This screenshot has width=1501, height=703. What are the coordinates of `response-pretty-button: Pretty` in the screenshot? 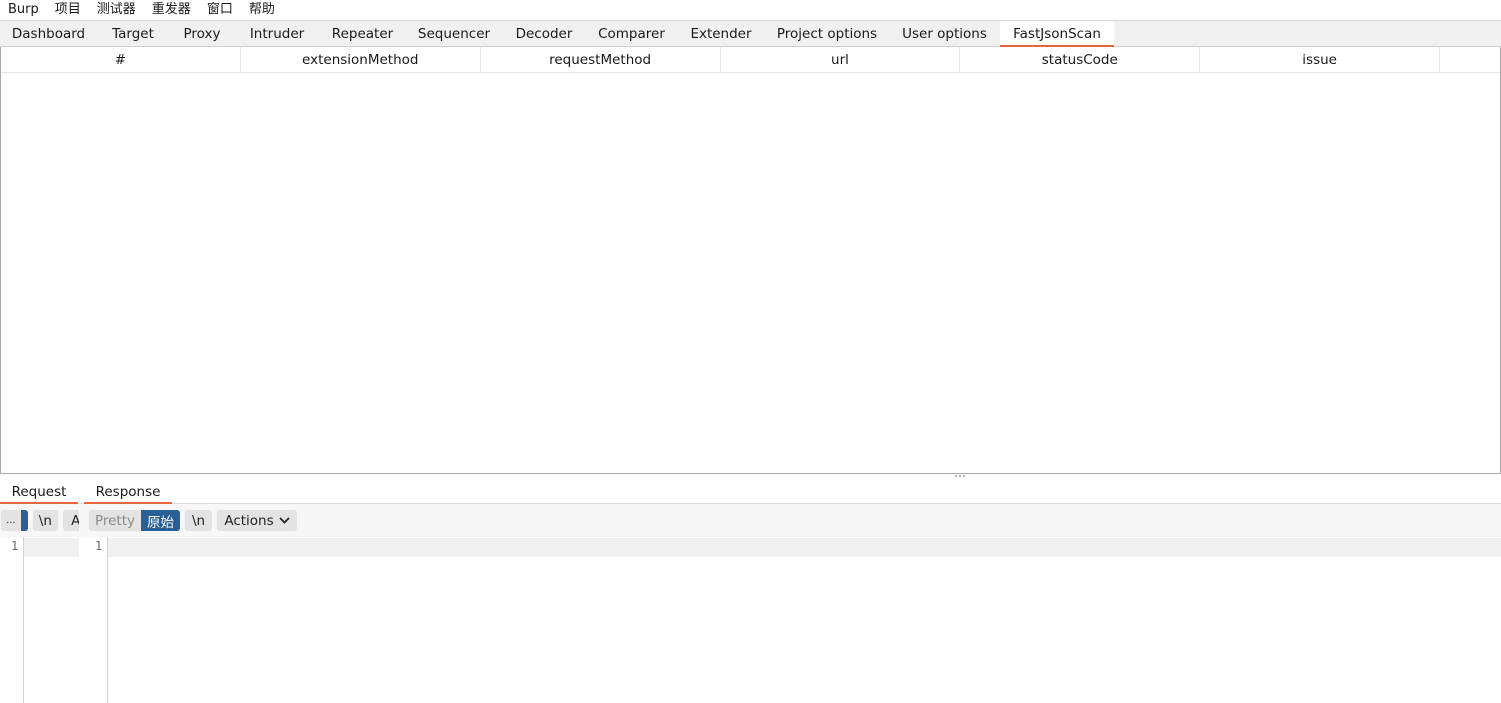 It's located at (115, 520).